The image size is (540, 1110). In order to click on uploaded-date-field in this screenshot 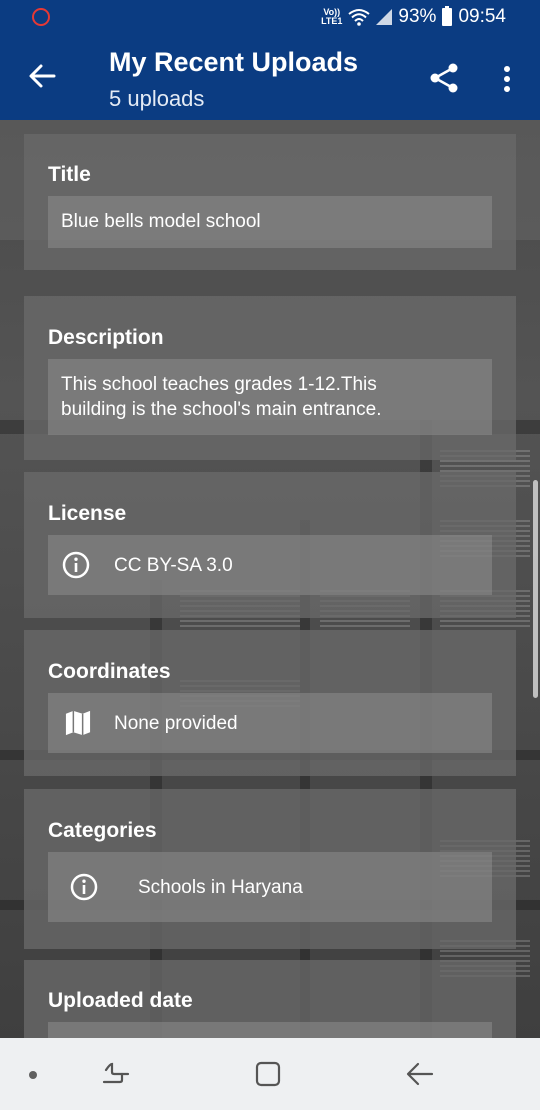, I will do `click(270, 1030)`.